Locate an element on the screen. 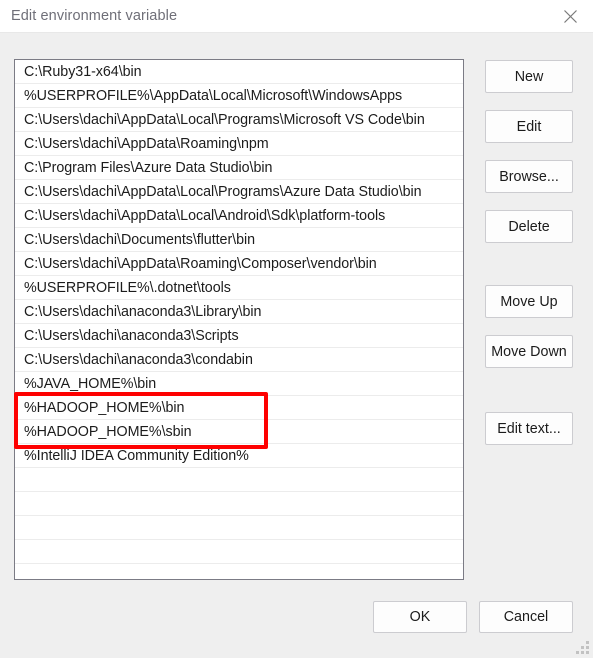  list-item: %USERPROFILE%\.dotnet\tools is located at coordinates (239, 288).